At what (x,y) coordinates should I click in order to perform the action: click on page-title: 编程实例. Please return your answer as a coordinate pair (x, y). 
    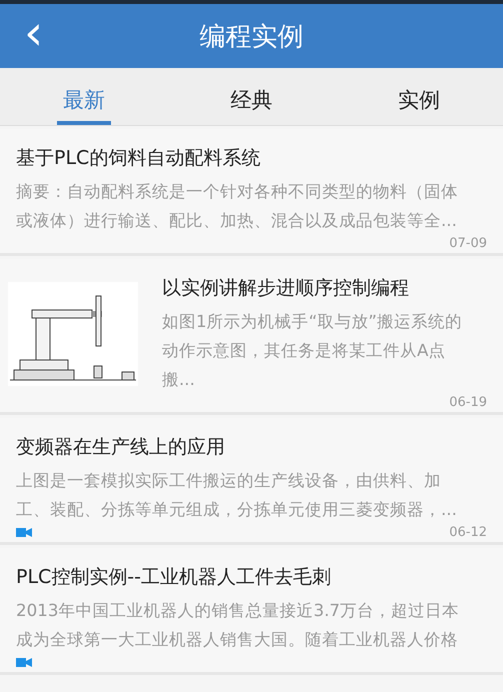
    Looking at the image, I should click on (252, 37).